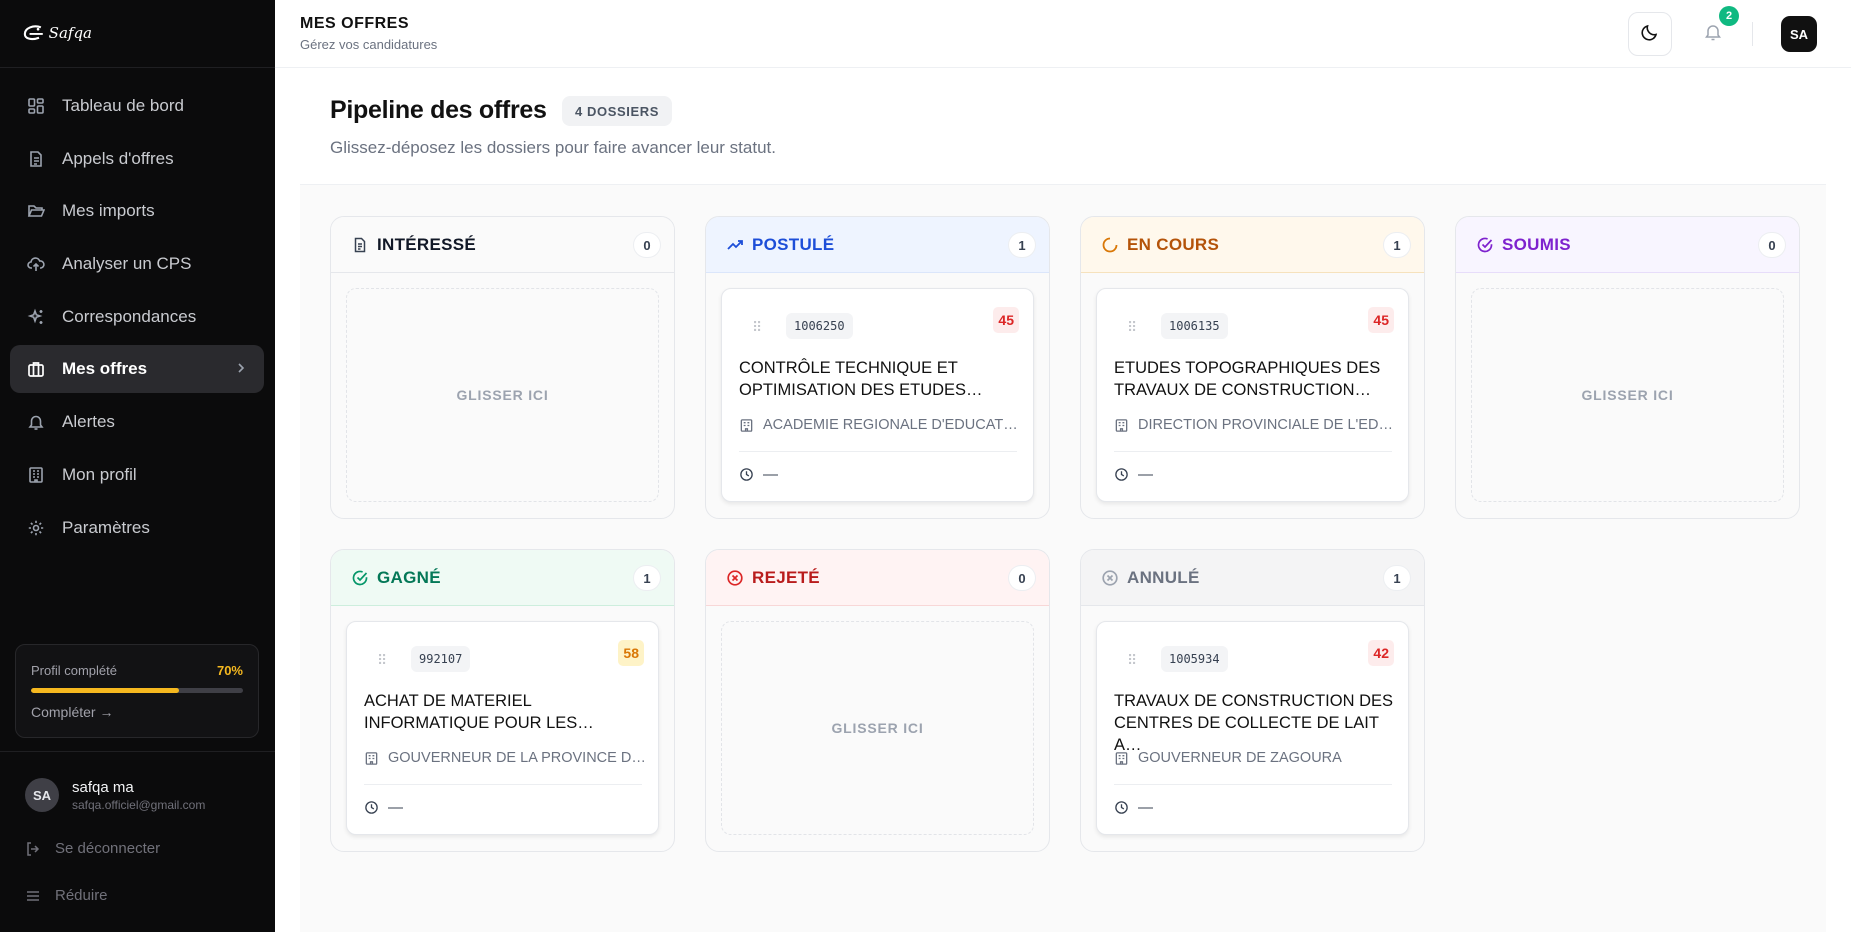  What do you see at coordinates (105, 690) in the screenshot?
I see `profile-progress-fill` at bounding box center [105, 690].